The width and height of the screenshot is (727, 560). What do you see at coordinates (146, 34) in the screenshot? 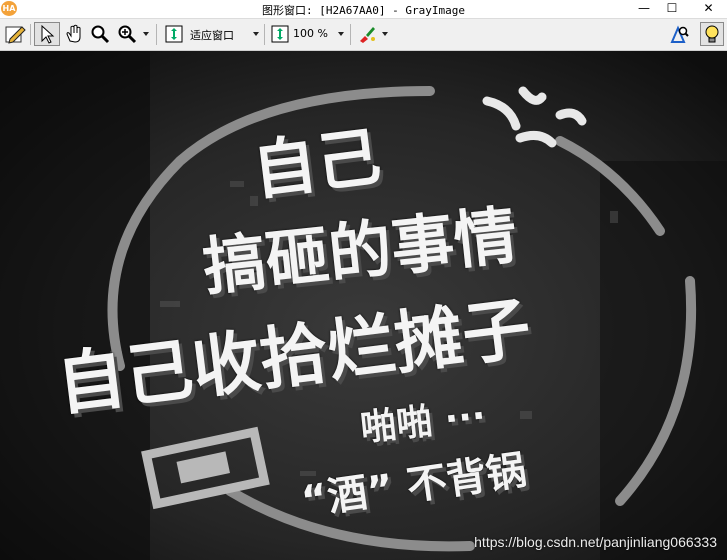
I see `zoom-in-dropdown-arrow` at bounding box center [146, 34].